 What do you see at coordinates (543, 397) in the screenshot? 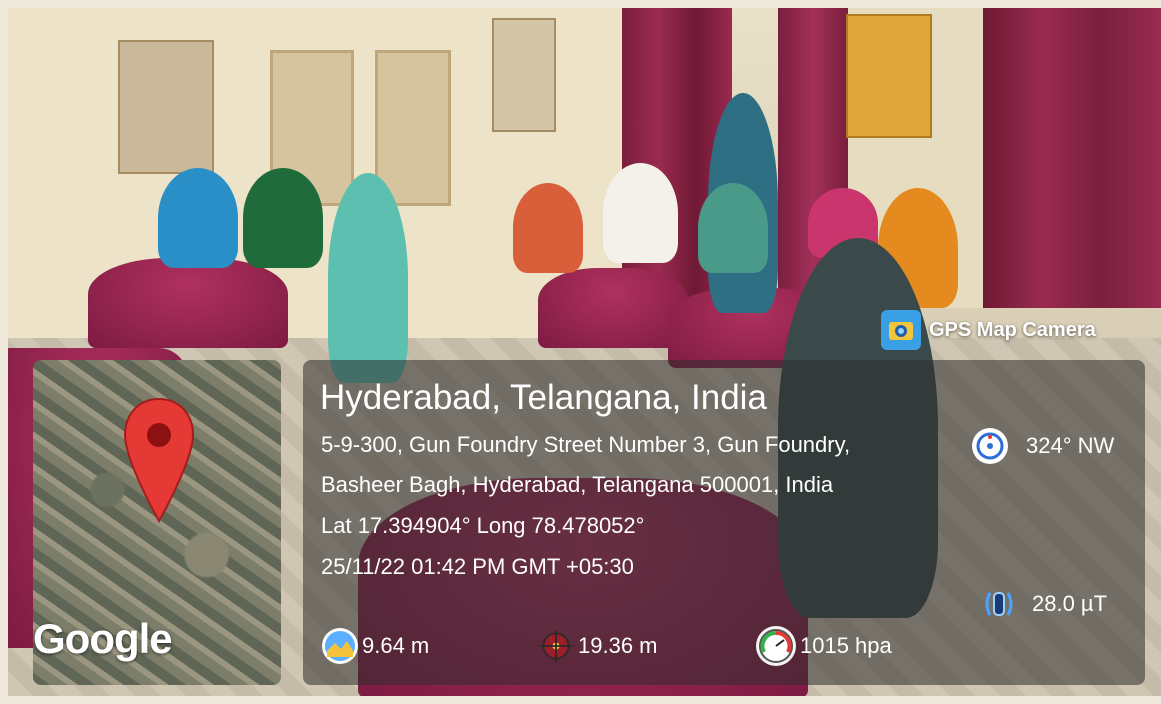
I see `location-title: Hyderabad, Telangana, India` at bounding box center [543, 397].